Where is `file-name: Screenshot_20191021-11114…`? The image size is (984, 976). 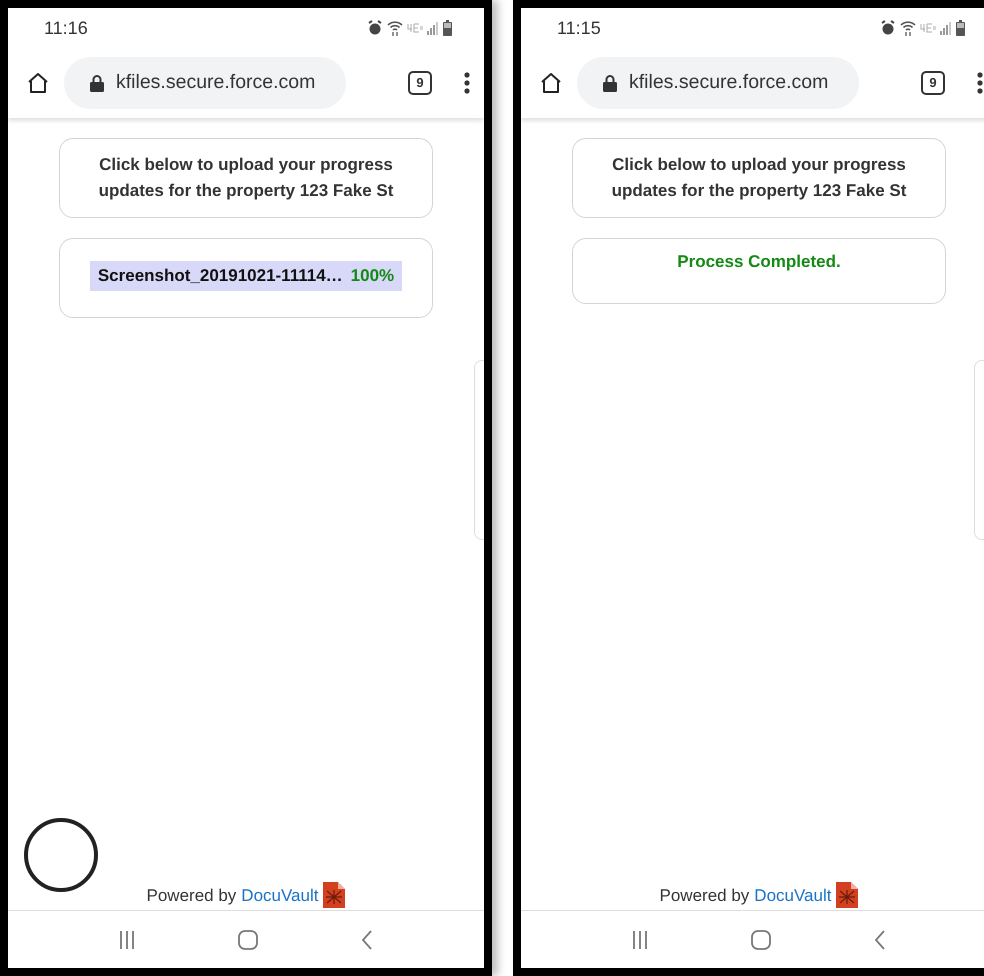 file-name: Screenshot_20191021-11114… is located at coordinates (220, 276).